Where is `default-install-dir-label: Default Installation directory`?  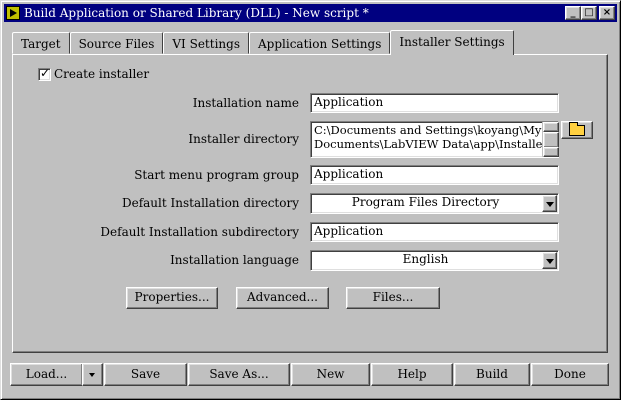 default-install-dir-label: Default Installation directory is located at coordinates (210, 203).